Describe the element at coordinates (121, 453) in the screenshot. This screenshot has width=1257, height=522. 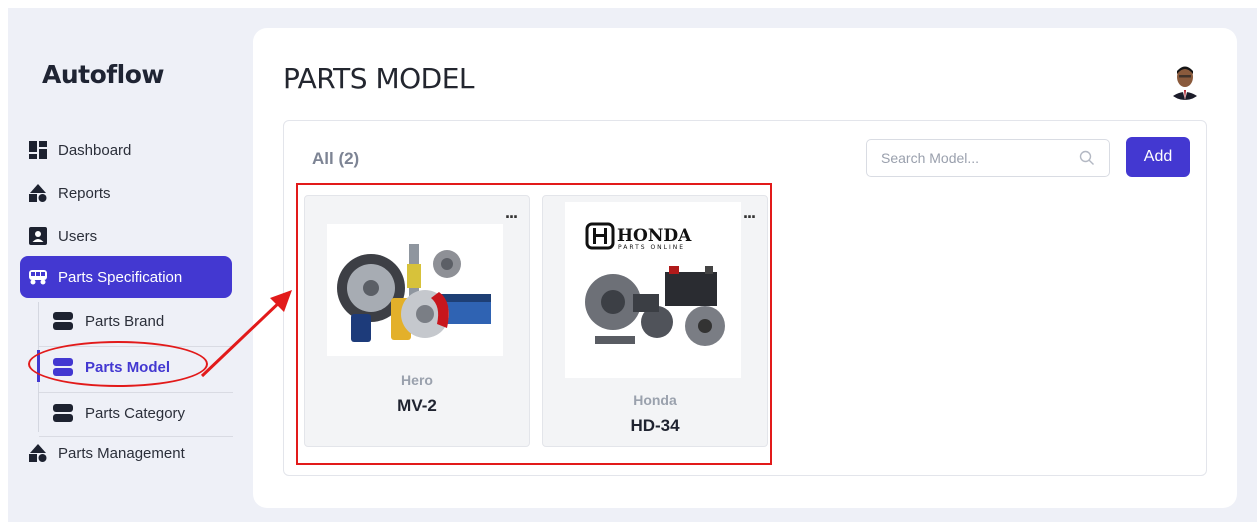
I see `sidebar-item-label: Parts Management` at that location.